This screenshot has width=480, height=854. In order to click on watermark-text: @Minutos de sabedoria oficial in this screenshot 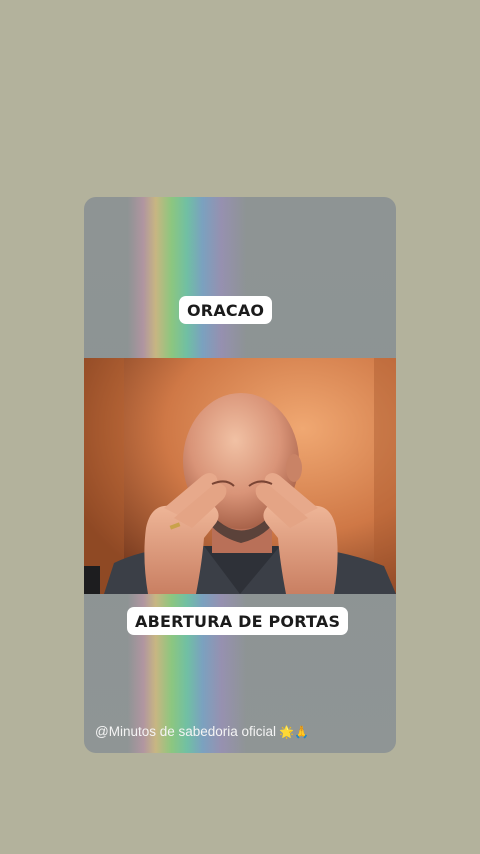, I will do `click(186, 731)`.